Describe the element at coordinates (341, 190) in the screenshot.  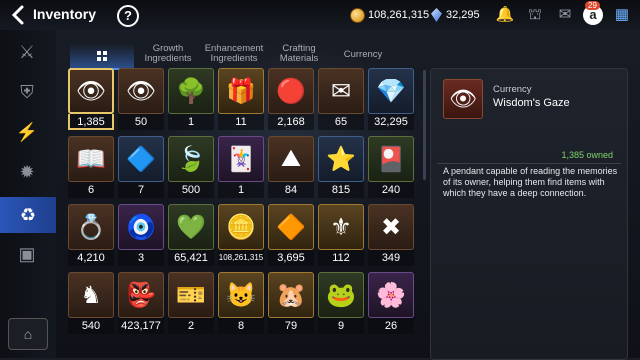
I see `item-count: 815` at that location.